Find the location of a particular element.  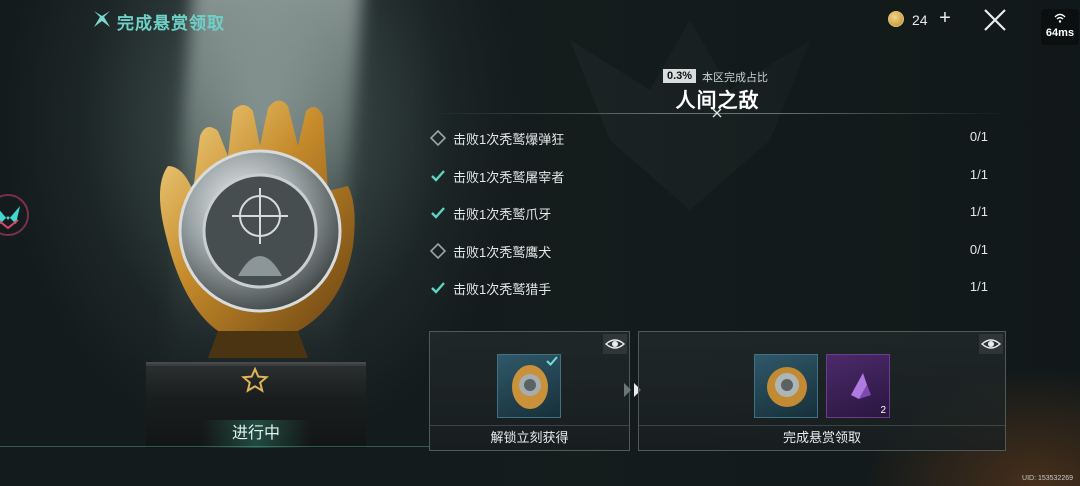

task-row: 击败1次秃鹫爆弹狂 0/1 is located at coordinates (715, 145).